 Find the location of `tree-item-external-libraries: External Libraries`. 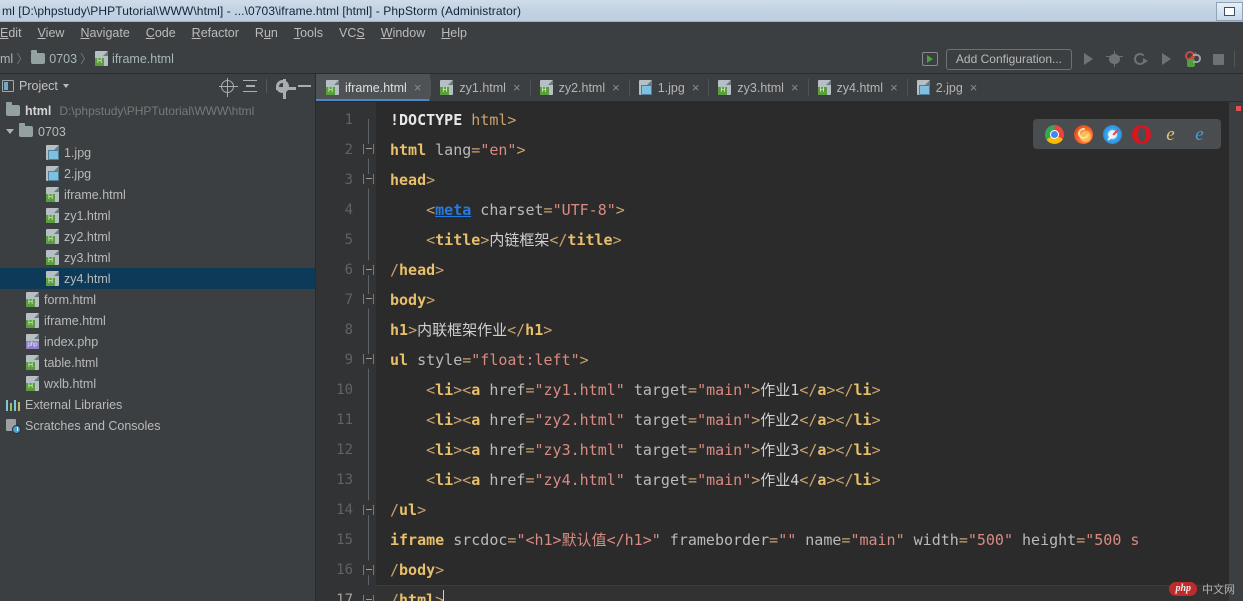

tree-item-external-libraries: External Libraries is located at coordinates (157, 404).